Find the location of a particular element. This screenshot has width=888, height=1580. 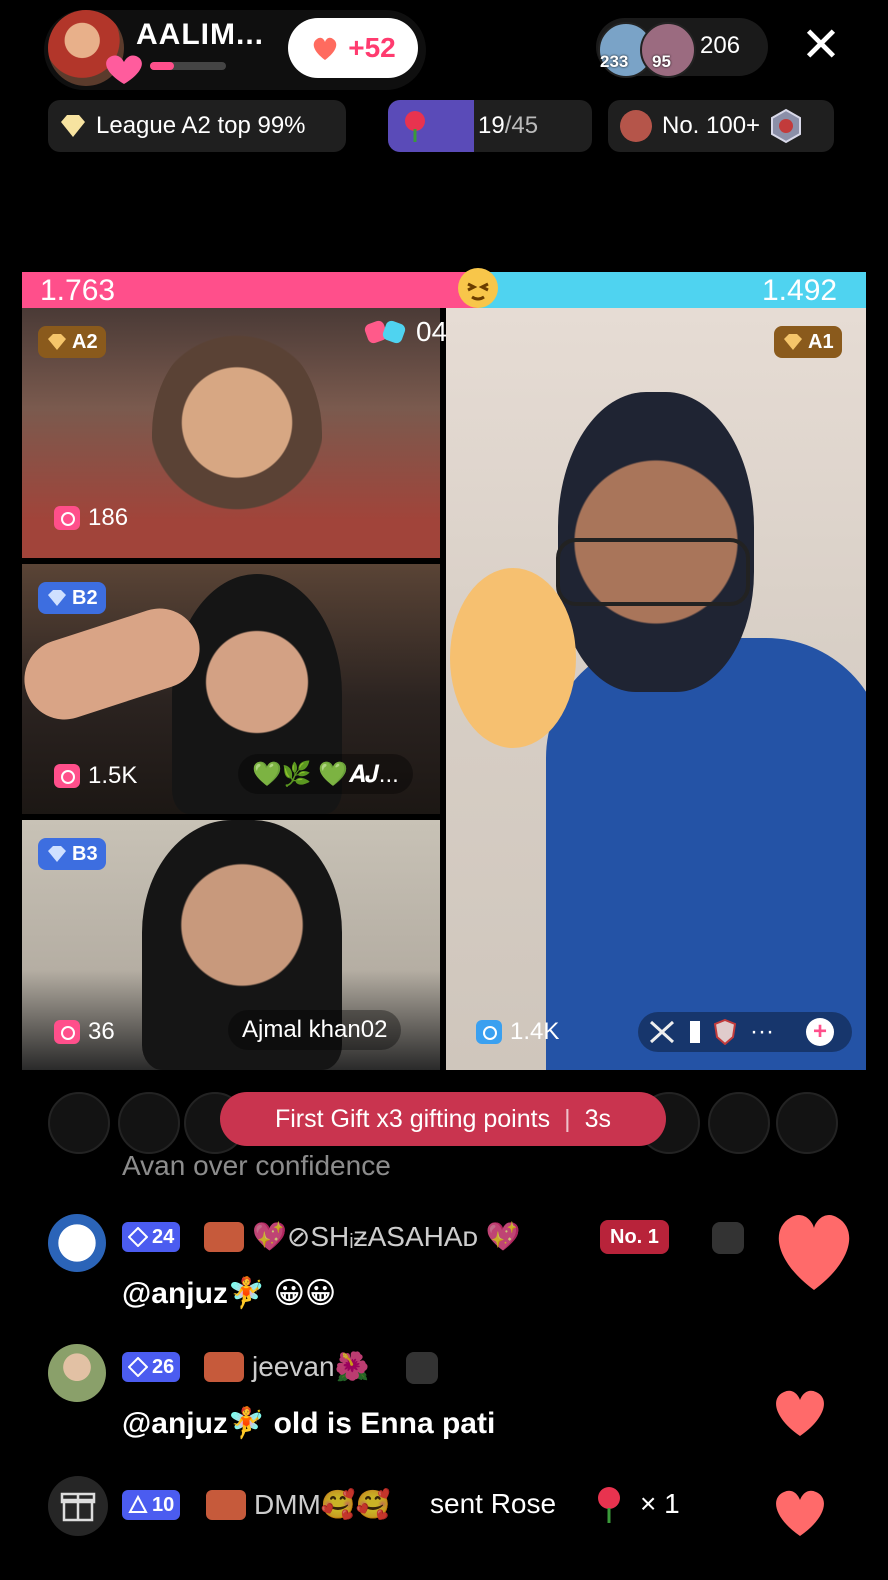

shield-icon is located at coordinates (725, 1032).